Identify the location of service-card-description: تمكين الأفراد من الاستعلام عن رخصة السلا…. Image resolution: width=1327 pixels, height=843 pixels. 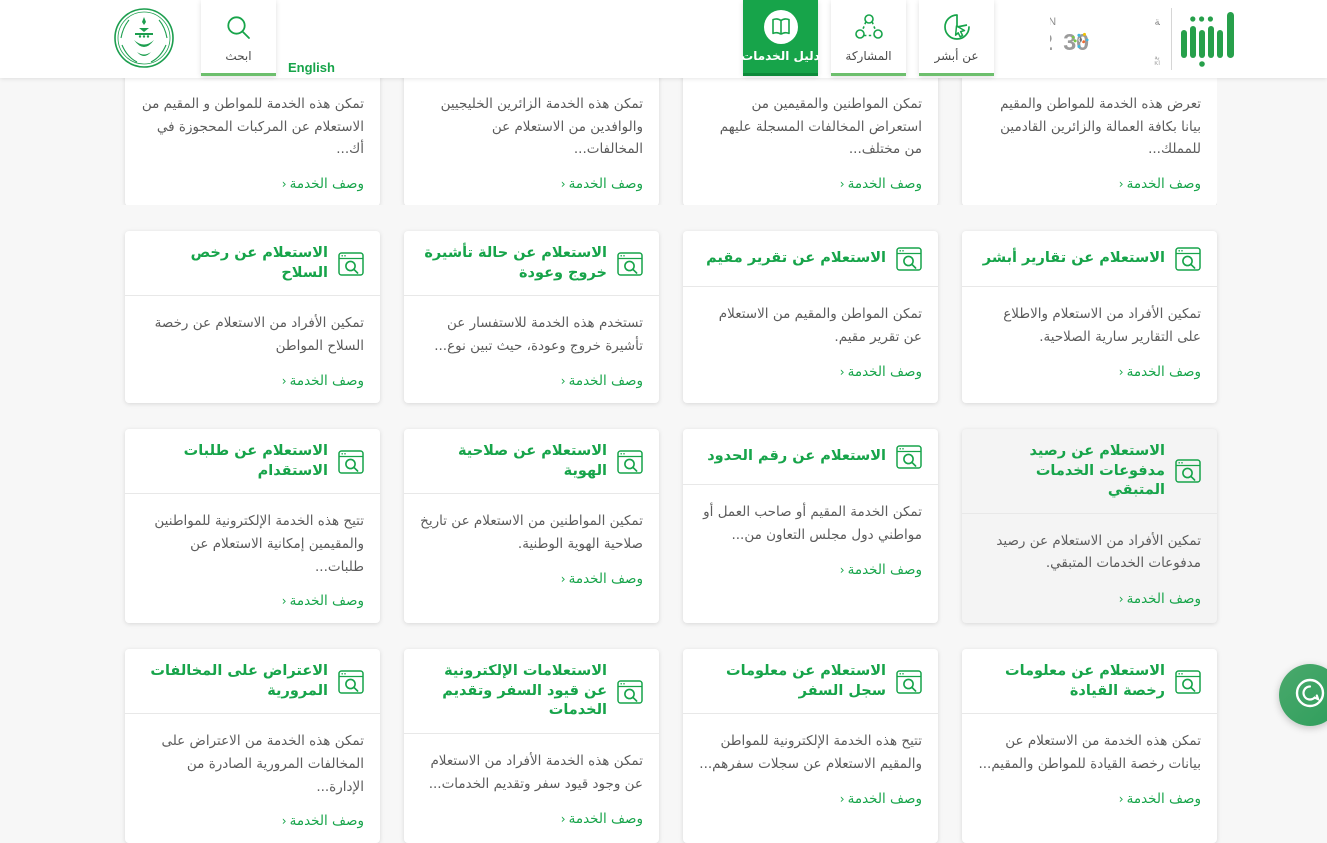
(252, 327).